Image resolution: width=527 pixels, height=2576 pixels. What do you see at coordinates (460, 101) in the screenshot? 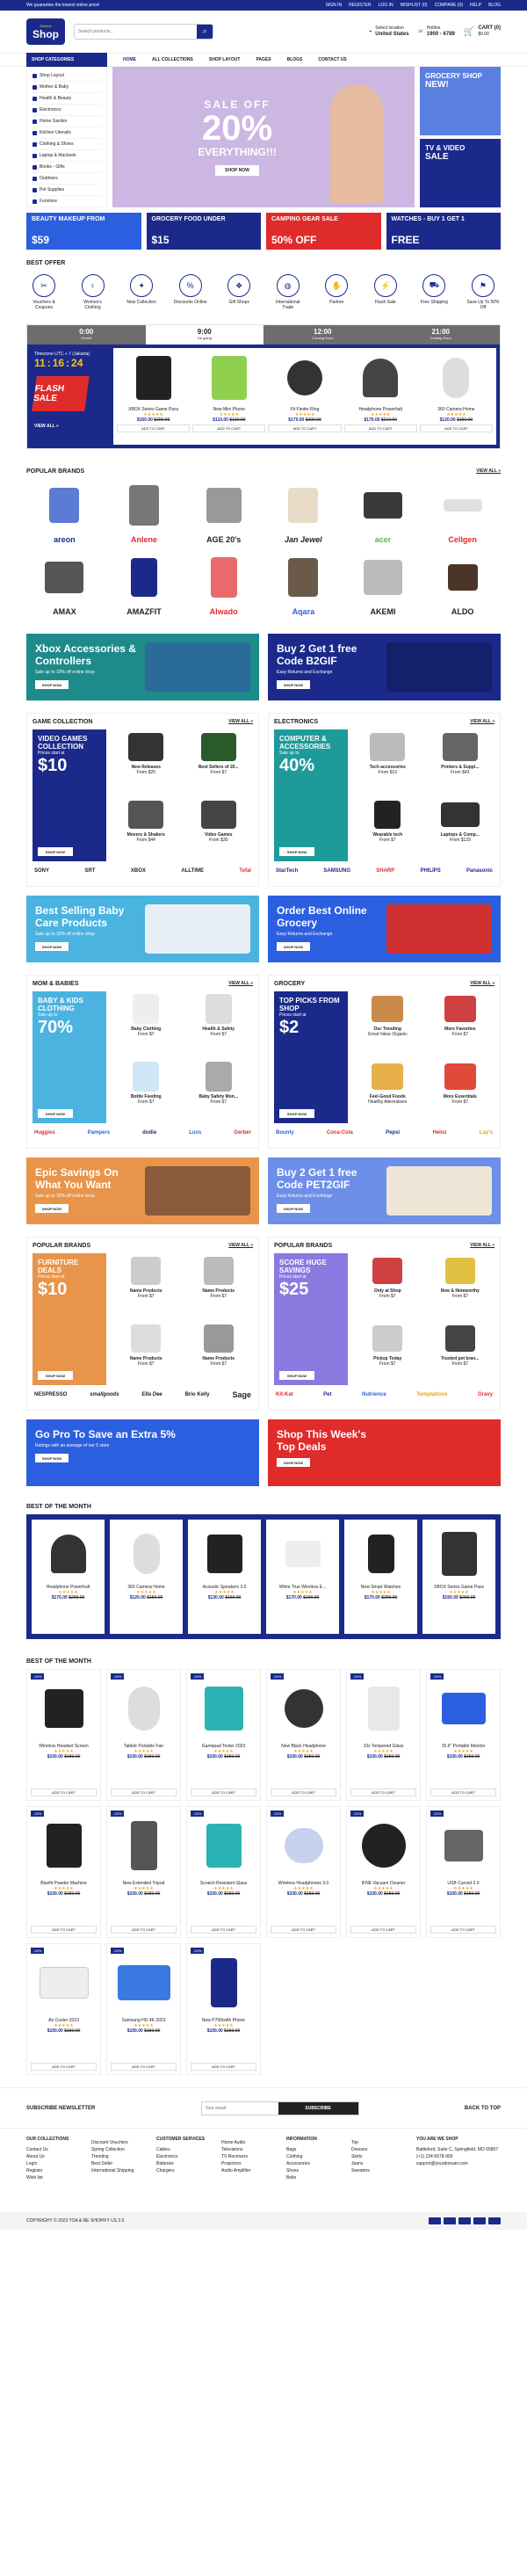
I see `side-banner-grocery: GROCERY SHOP NEW!` at bounding box center [460, 101].